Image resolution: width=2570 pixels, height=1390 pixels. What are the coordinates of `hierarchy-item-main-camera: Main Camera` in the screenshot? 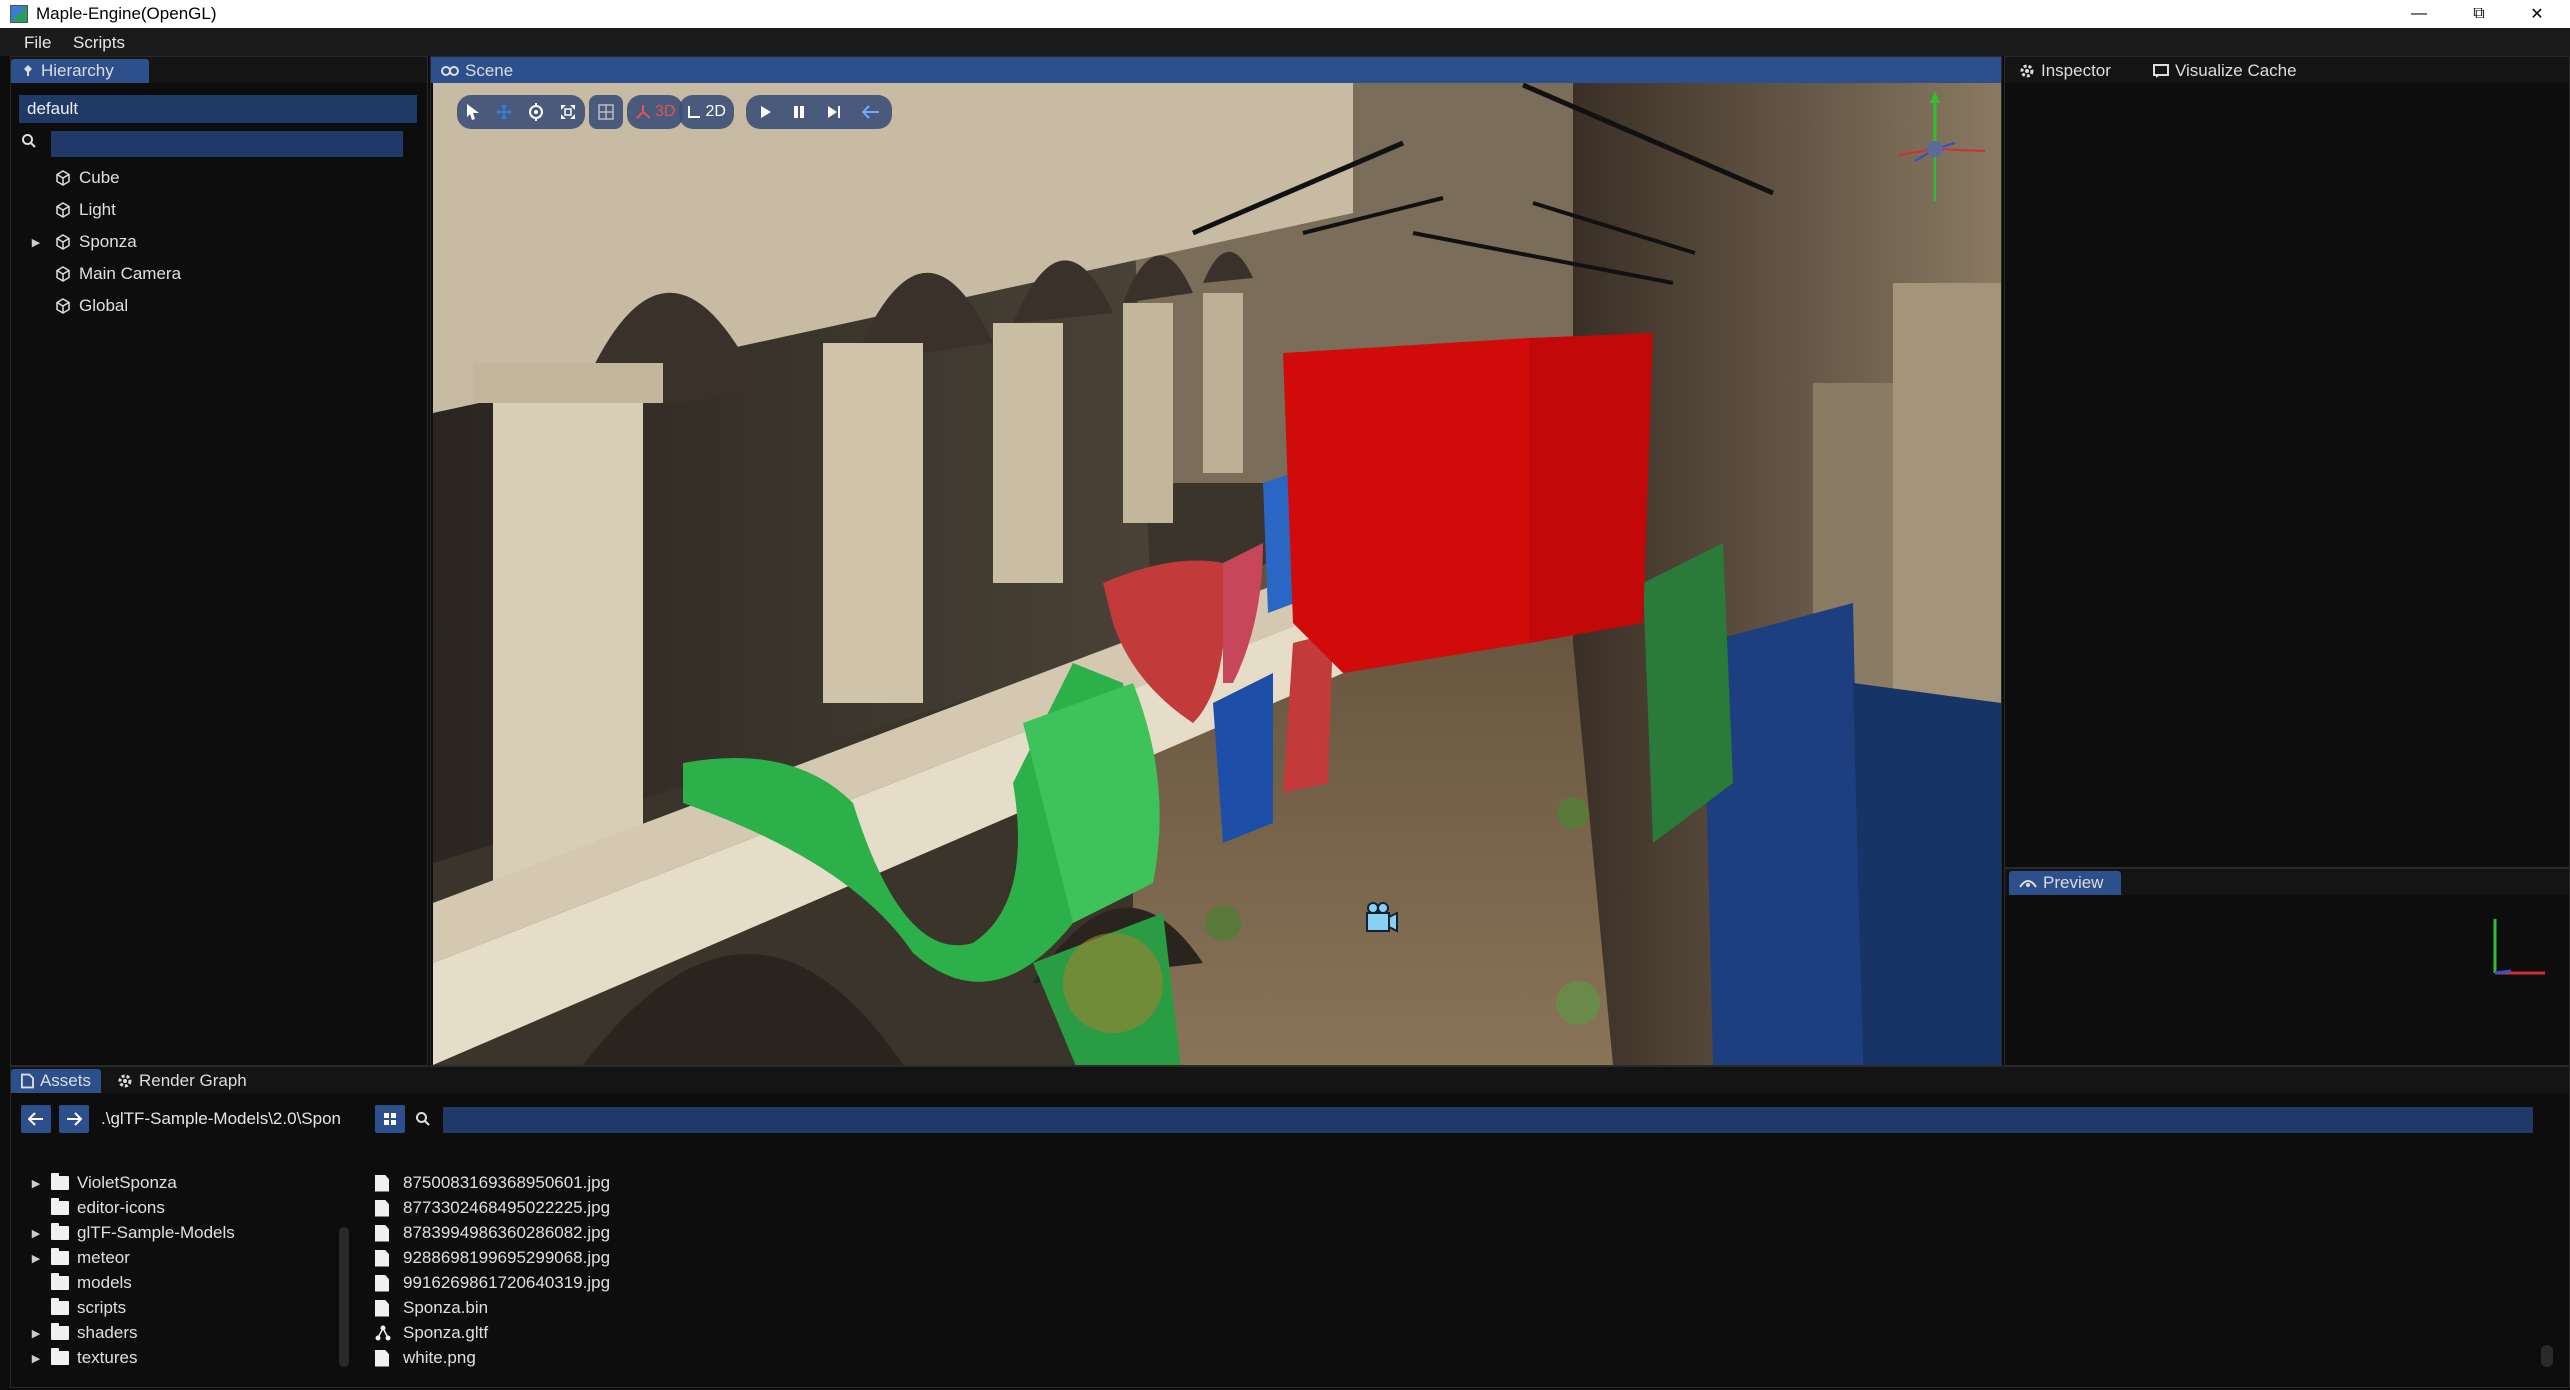 It's located at (96, 274).